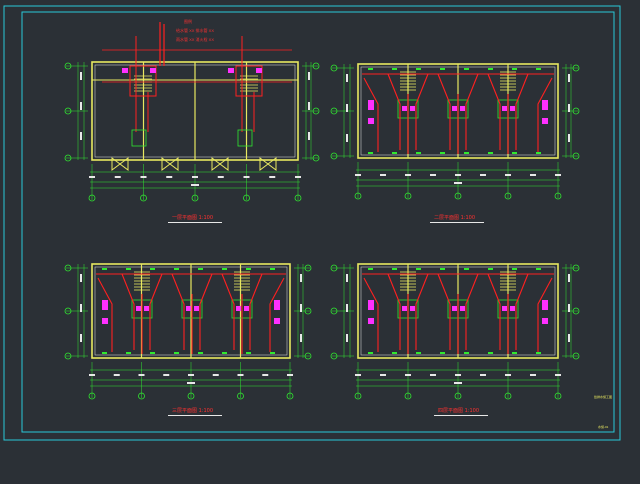  What do you see at coordinates (192, 218) in the screenshot?
I see `plan-title-1: 一层平面图 1:100` at bounding box center [192, 218].